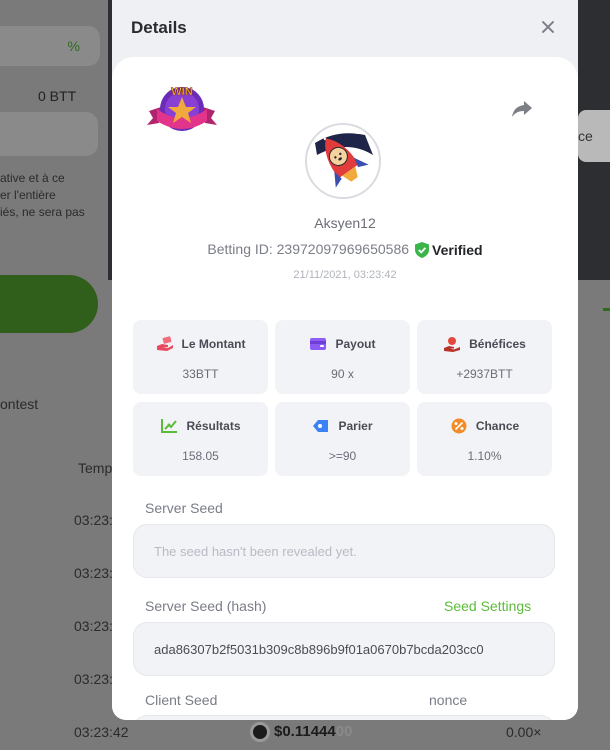  Describe the element at coordinates (484, 456) in the screenshot. I see `stat-value: 1.10%` at that location.